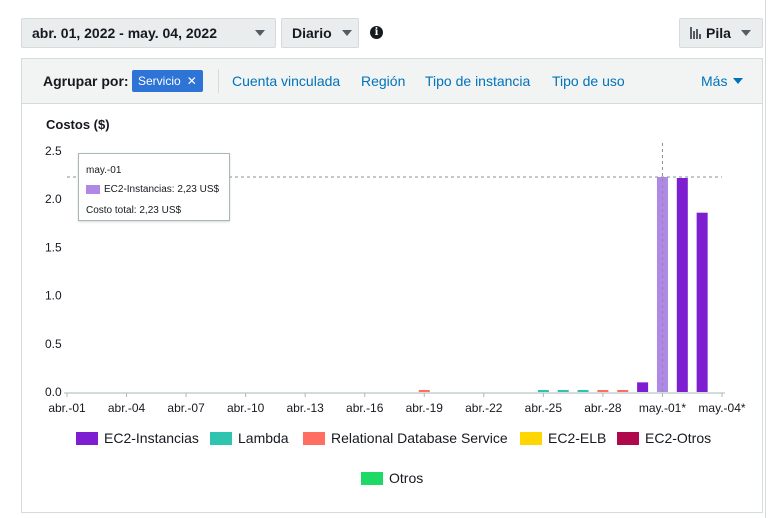 This screenshot has width=771, height=518. Describe the element at coordinates (477, 81) in the screenshot. I see `group-link-tipo-de-instancia: Tipo de instancia` at that location.